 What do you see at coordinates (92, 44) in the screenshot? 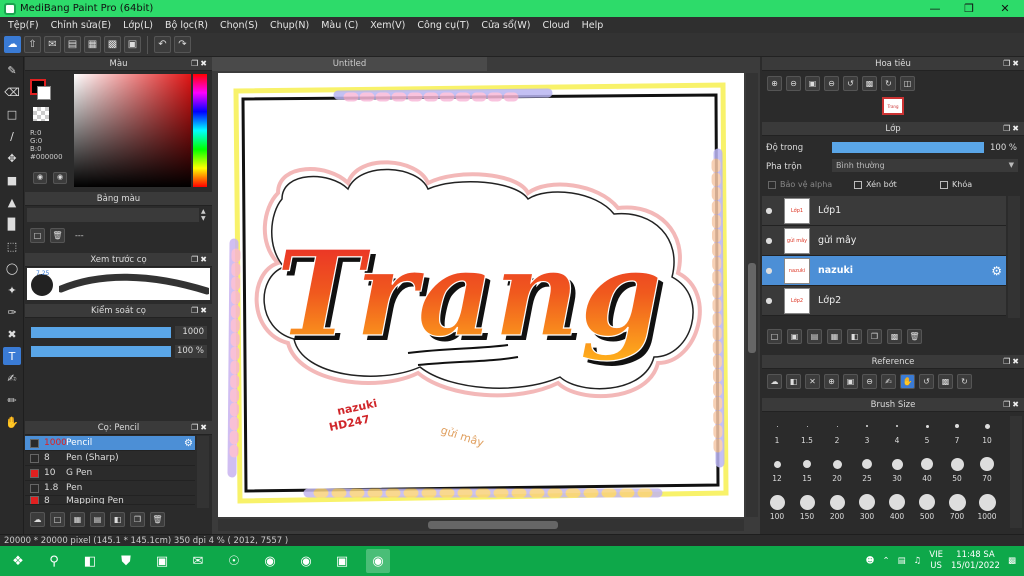
I see `document-icon: ▦` at bounding box center [92, 44].